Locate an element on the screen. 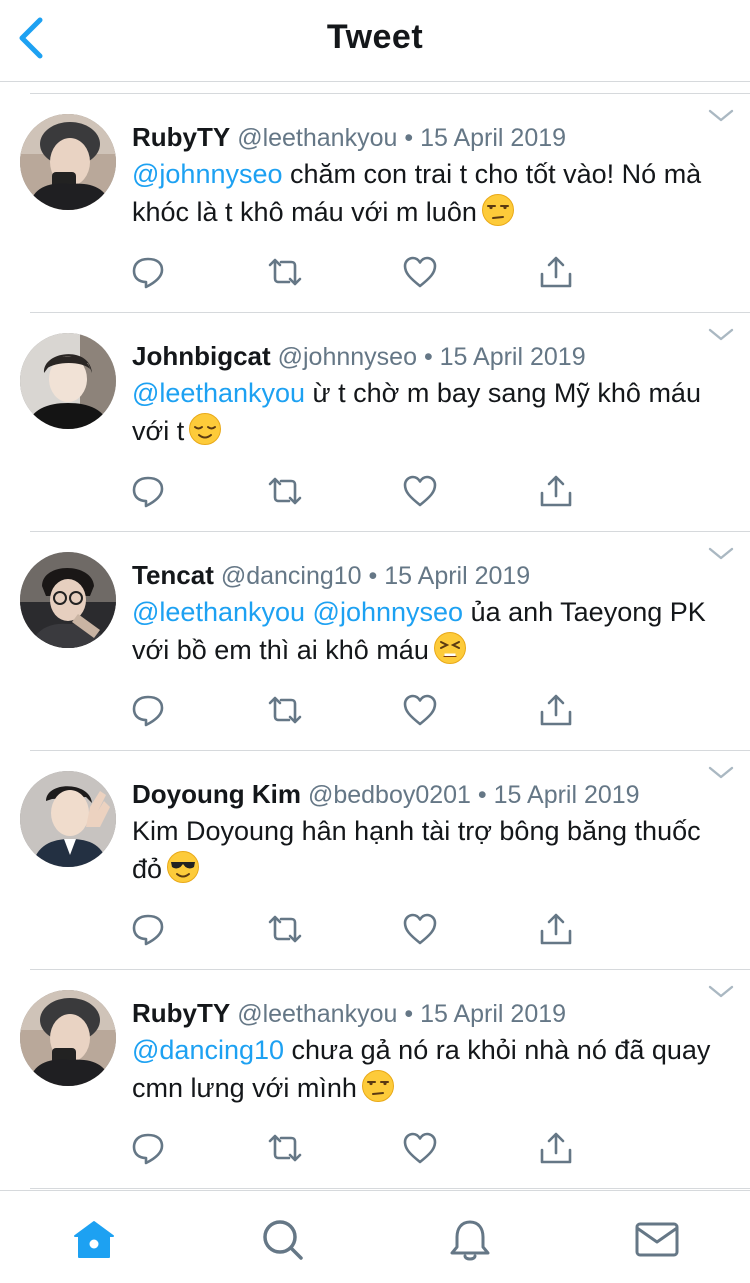 The height and width of the screenshot is (1283, 750). tab-messages is located at coordinates (657, 1240).